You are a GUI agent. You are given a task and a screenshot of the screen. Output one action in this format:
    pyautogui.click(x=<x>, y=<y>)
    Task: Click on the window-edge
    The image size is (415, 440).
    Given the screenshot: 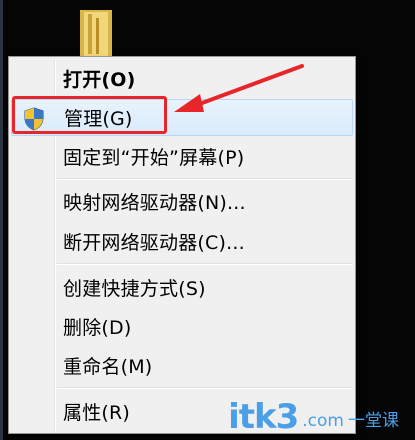 What is the action you would take?
    pyautogui.click(x=1, y=220)
    